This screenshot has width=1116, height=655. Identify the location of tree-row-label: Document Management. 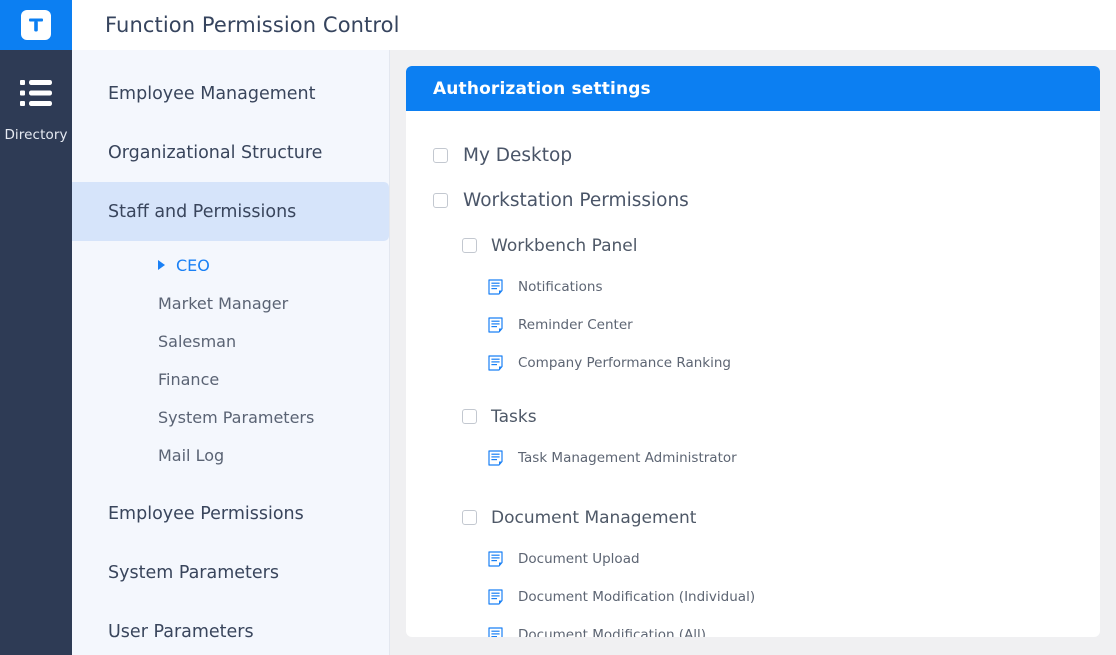
(594, 517).